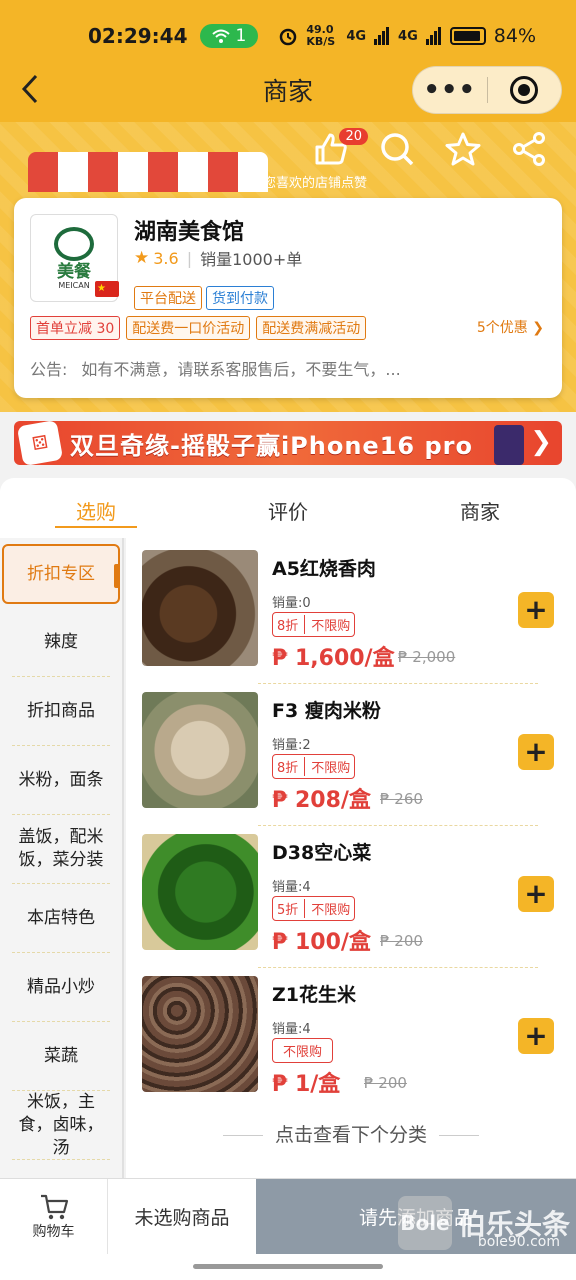 This screenshot has width=576, height=1280. Describe the element at coordinates (220, 36) in the screenshot. I see `wifi-icon` at that location.